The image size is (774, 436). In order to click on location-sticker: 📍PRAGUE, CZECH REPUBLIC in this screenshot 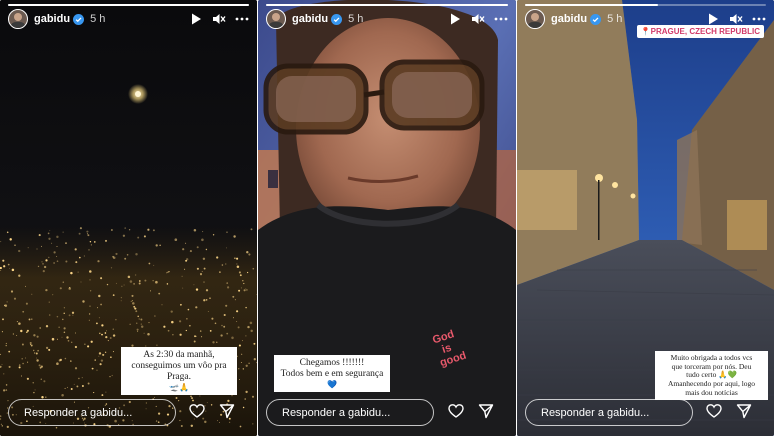, I will do `click(700, 31)`.